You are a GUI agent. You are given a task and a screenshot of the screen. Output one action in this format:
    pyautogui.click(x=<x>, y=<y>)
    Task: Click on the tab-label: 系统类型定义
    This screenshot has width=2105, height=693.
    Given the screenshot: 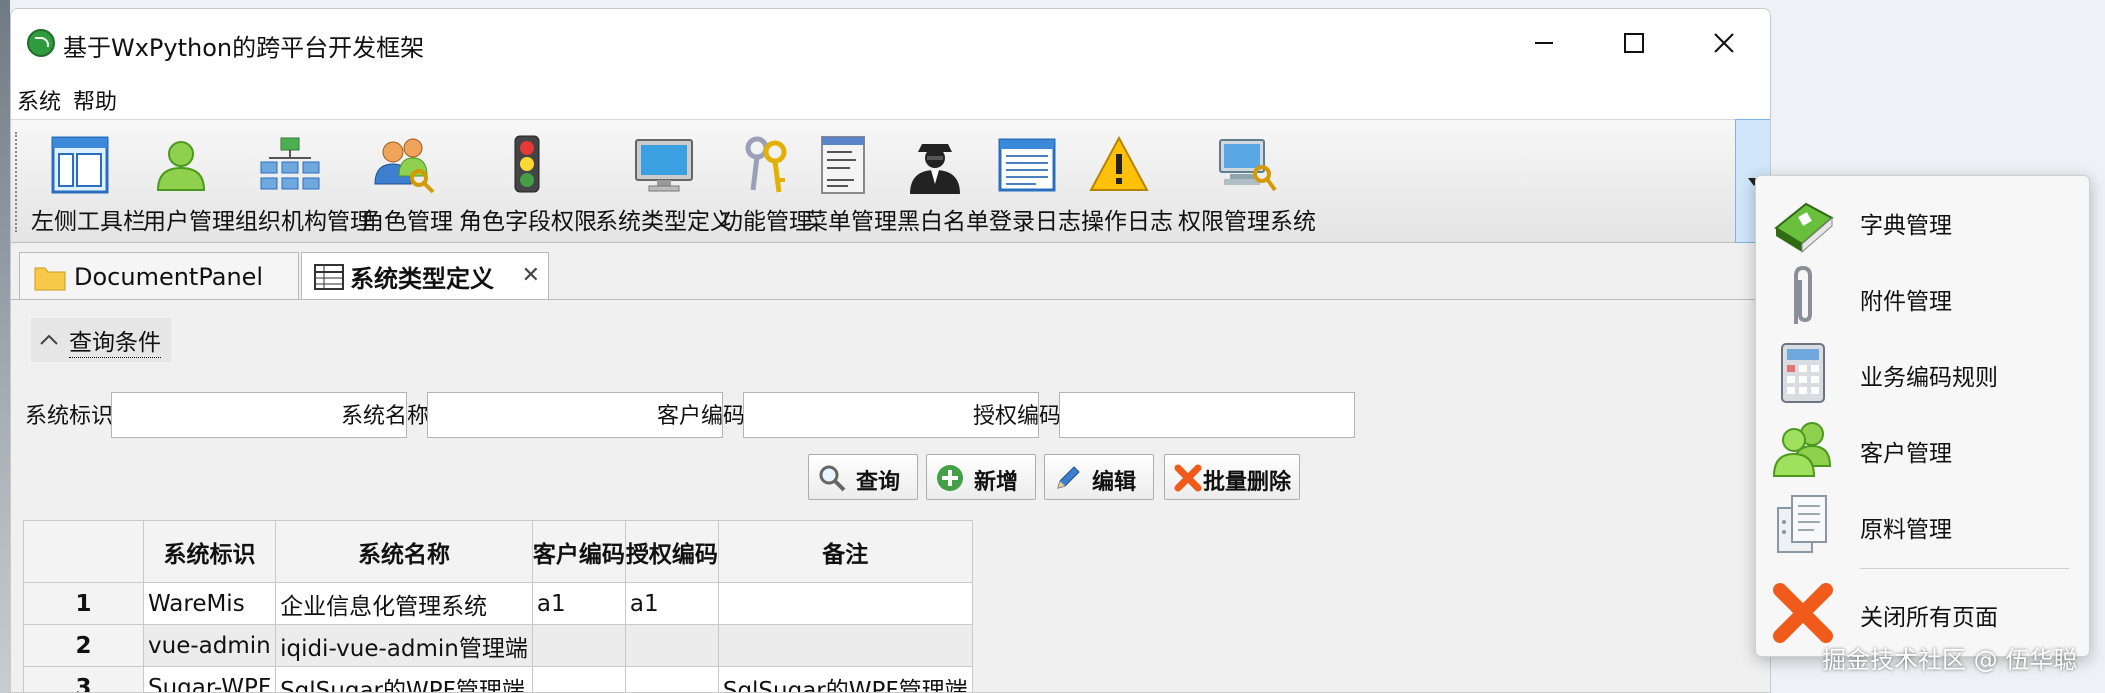 What is the action you would take?
    pyautogui.click(x=422, y=279)
    